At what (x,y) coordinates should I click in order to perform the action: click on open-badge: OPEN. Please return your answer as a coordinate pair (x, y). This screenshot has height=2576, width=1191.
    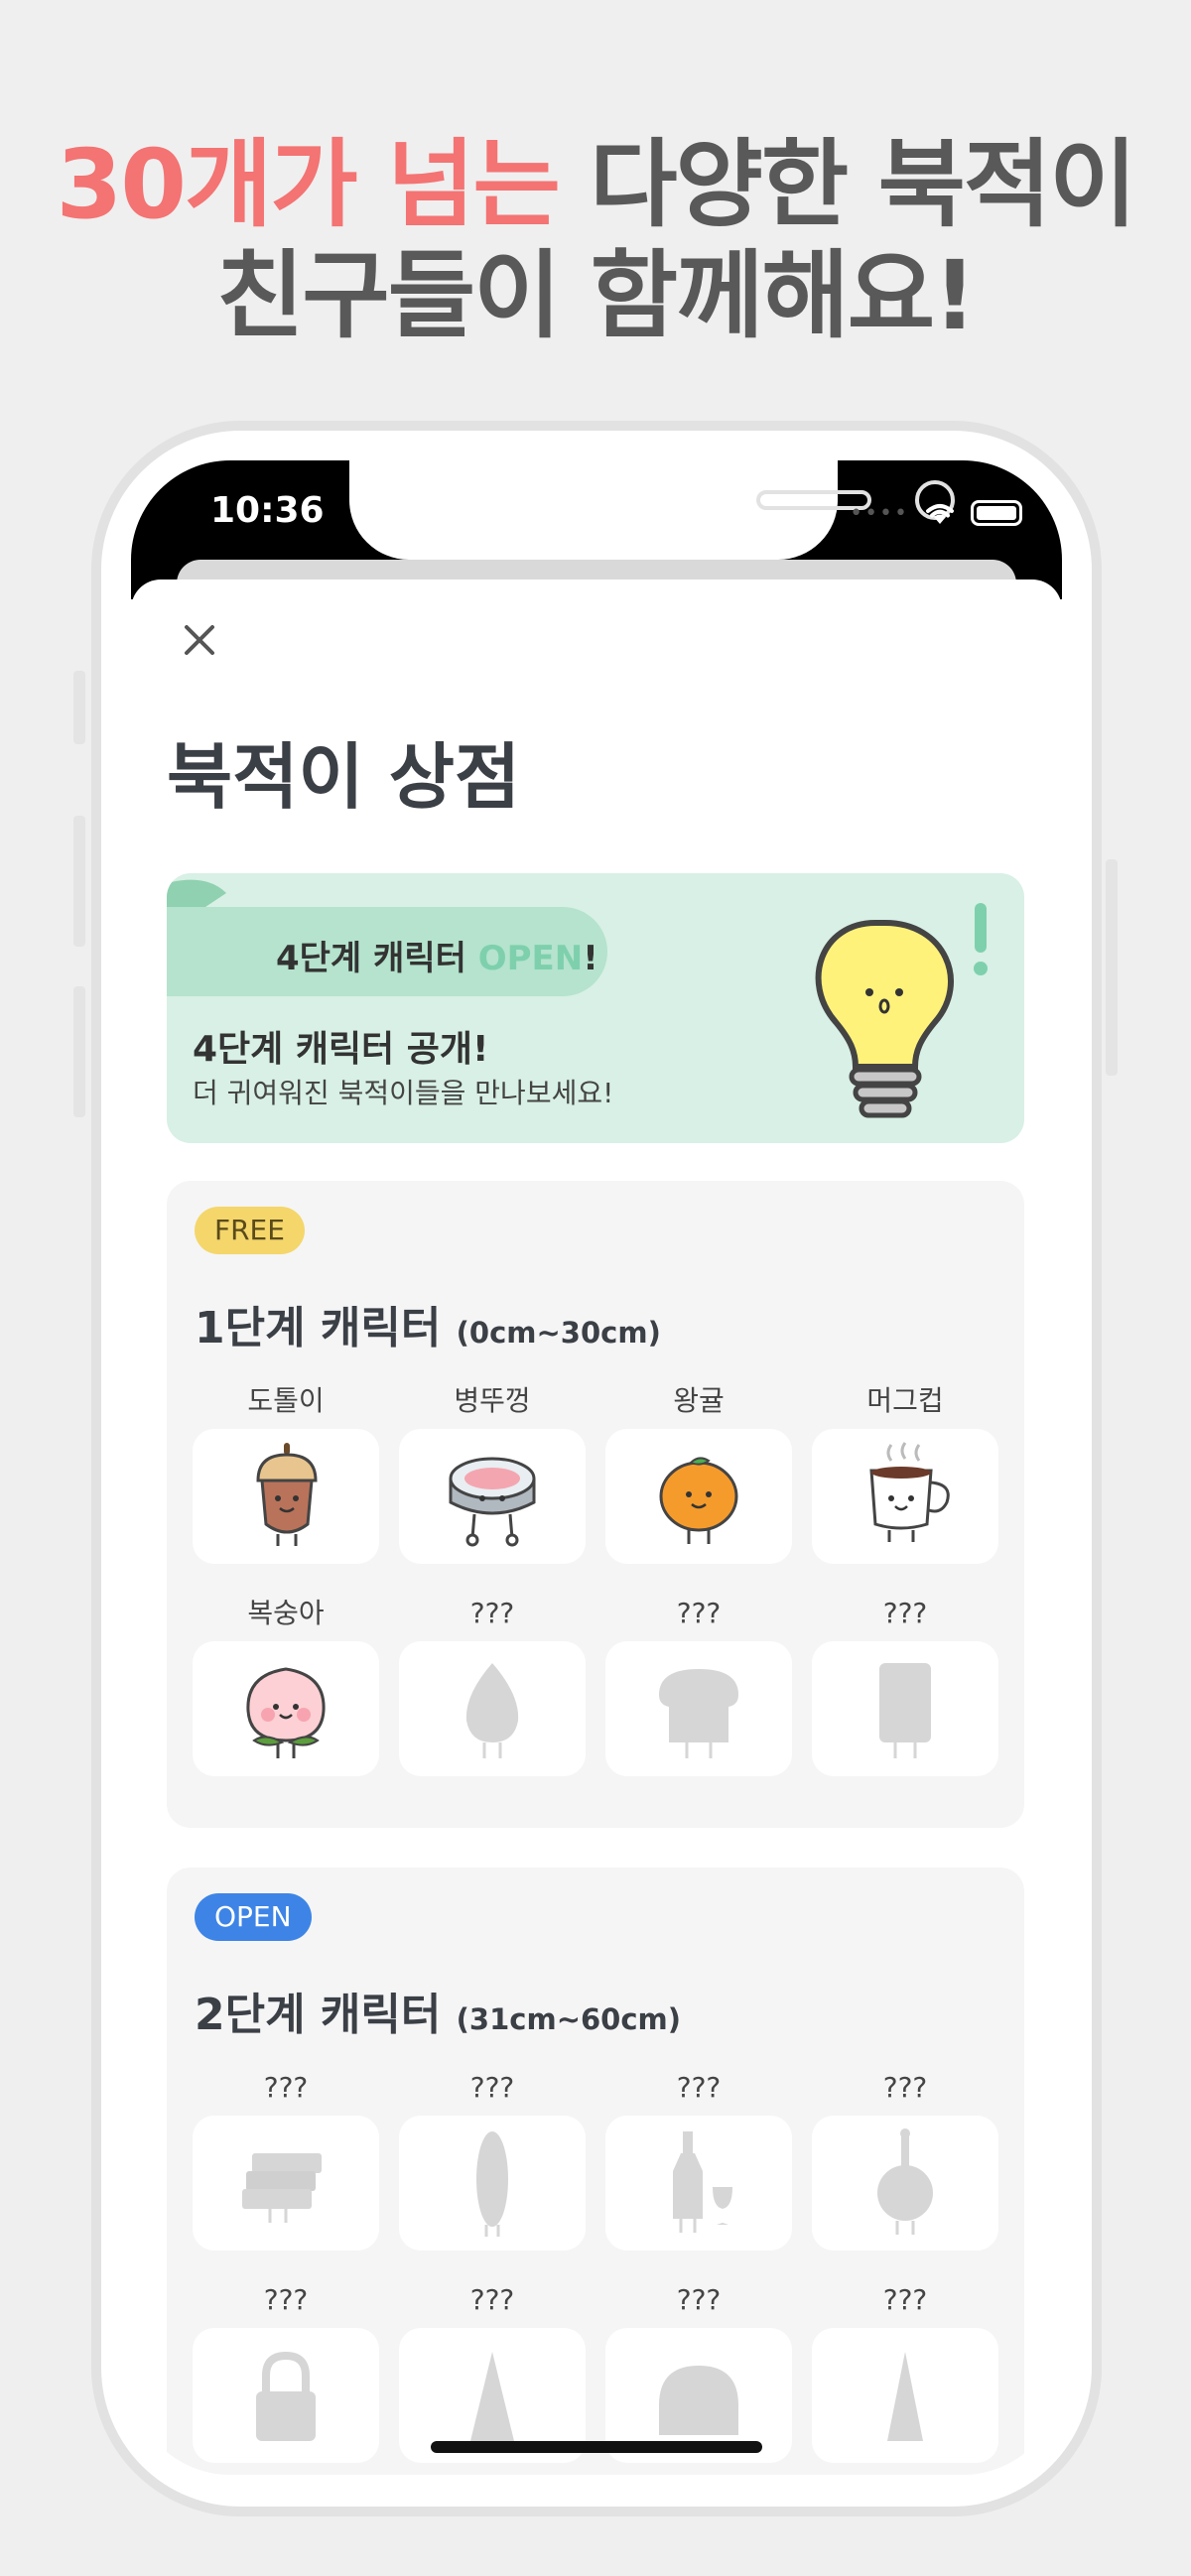
    Looking at the image, I should click on (254, 1917).